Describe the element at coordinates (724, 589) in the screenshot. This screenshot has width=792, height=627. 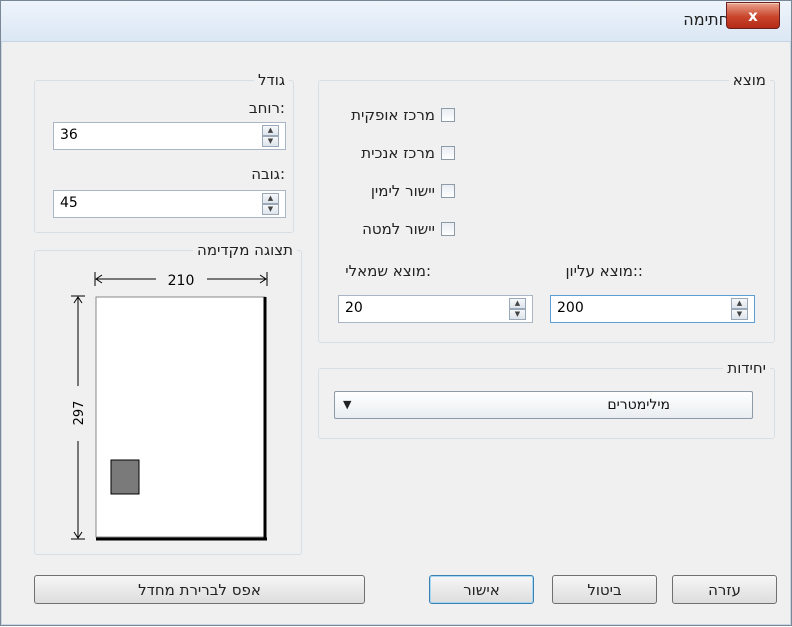
I see `help-button: עזרה` at that location.